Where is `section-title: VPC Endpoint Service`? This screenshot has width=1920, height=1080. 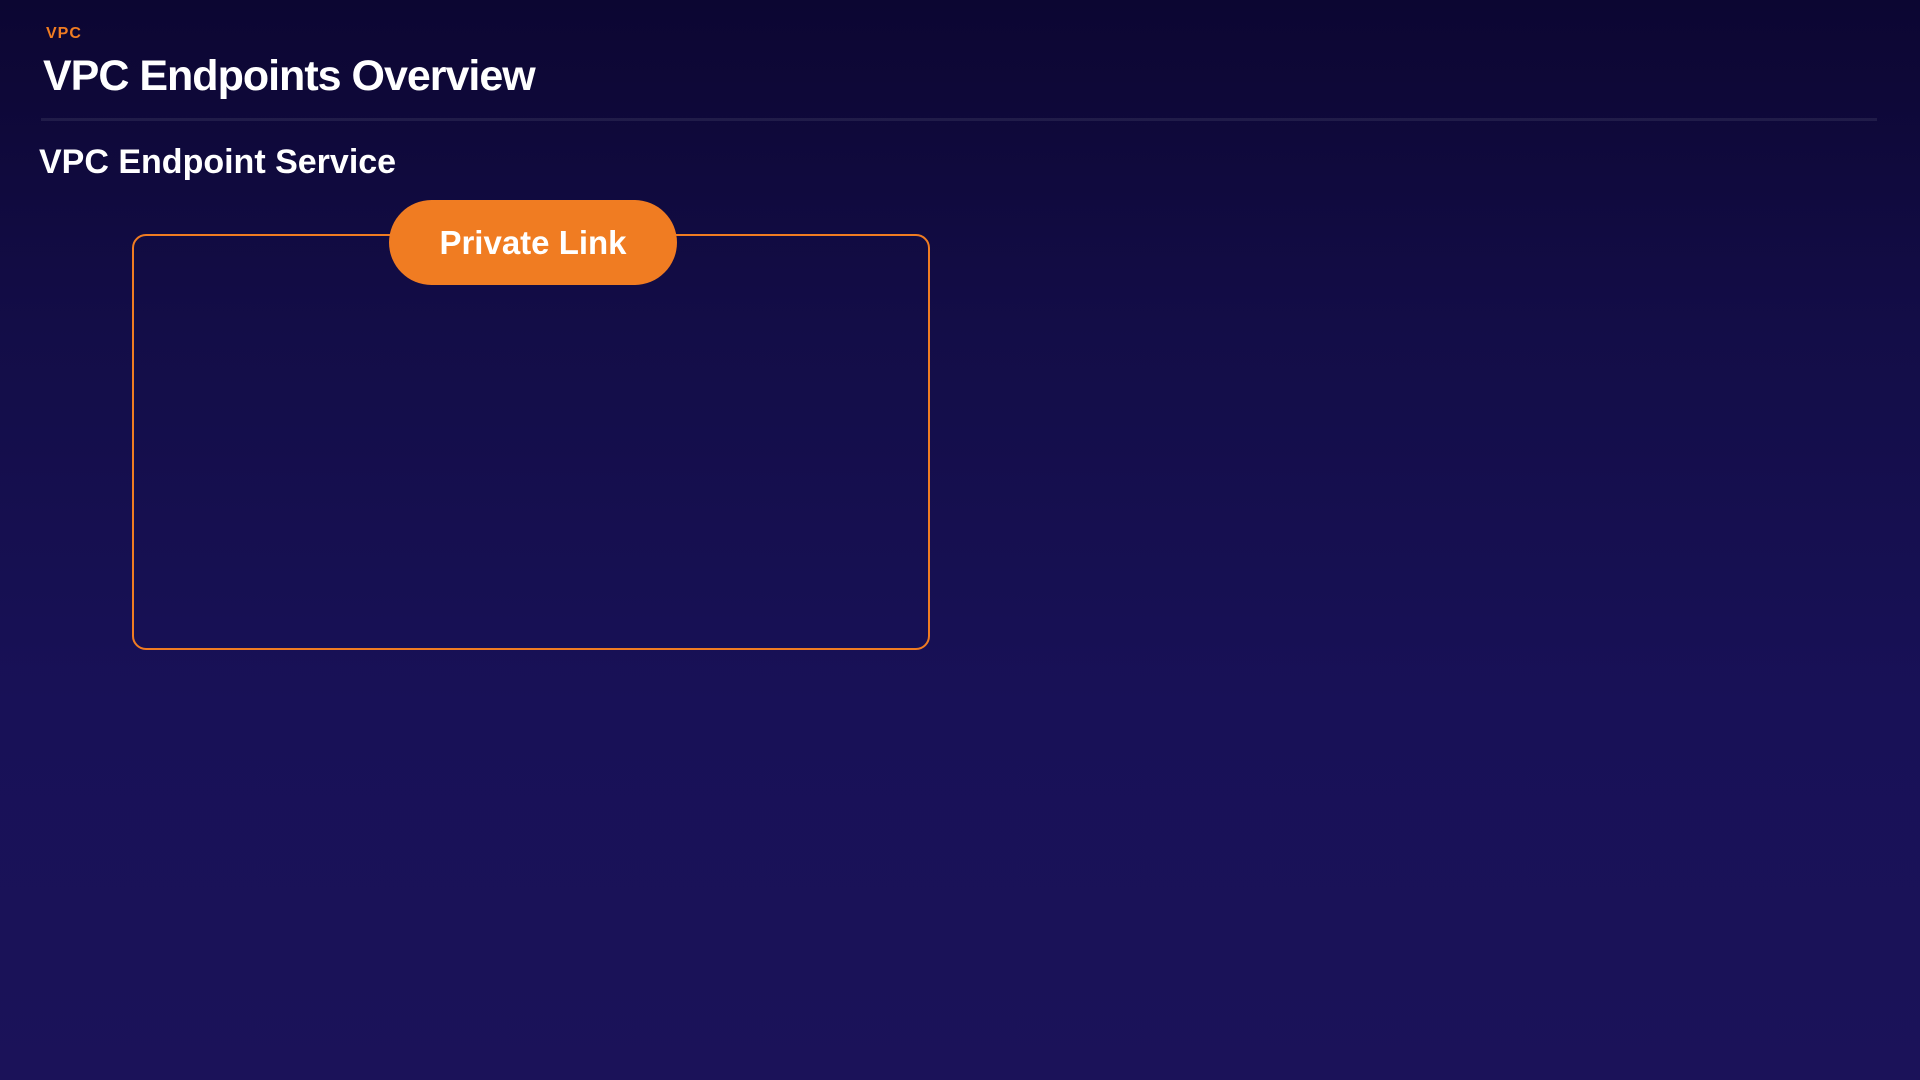
section-title: VPC Endpoint Service is located at coordinates (218, 162).